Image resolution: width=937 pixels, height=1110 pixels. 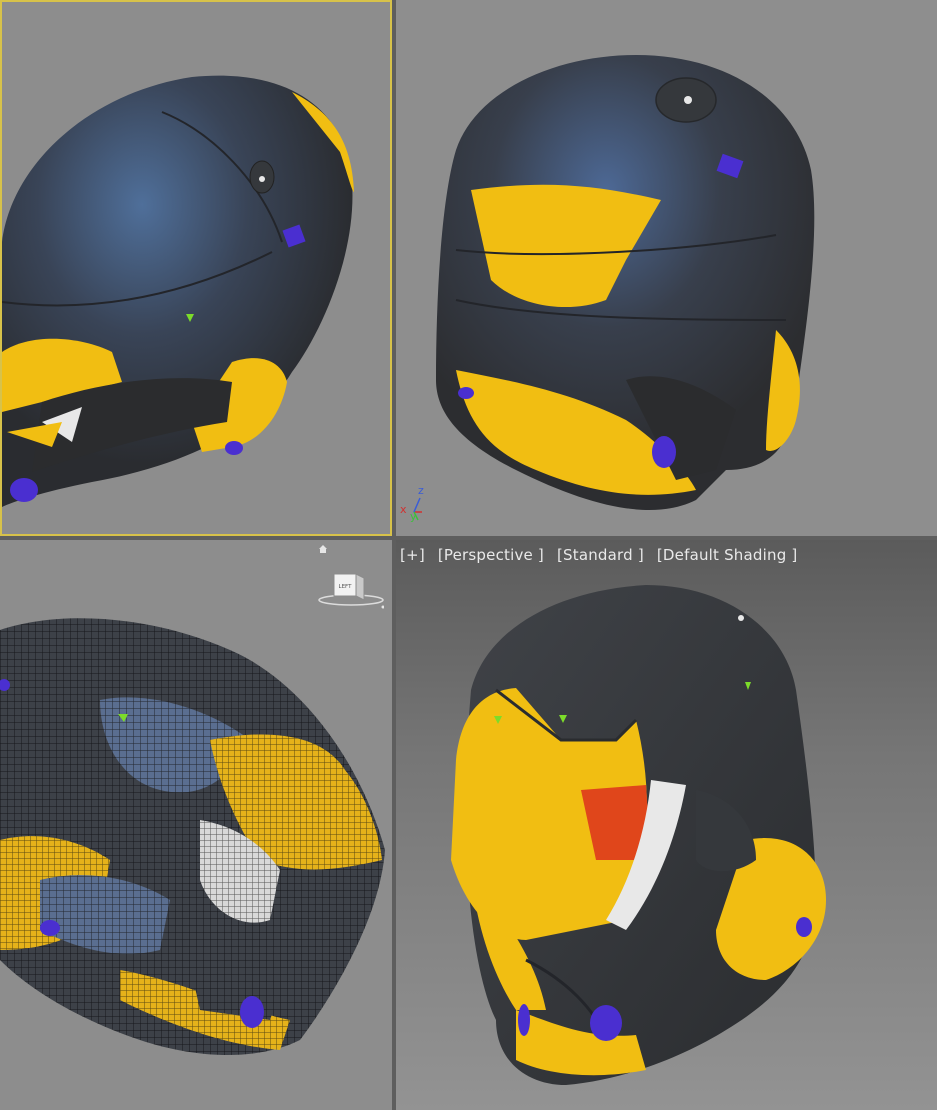 I want to click on axis-z-label: z, so click(x=421, y=490).